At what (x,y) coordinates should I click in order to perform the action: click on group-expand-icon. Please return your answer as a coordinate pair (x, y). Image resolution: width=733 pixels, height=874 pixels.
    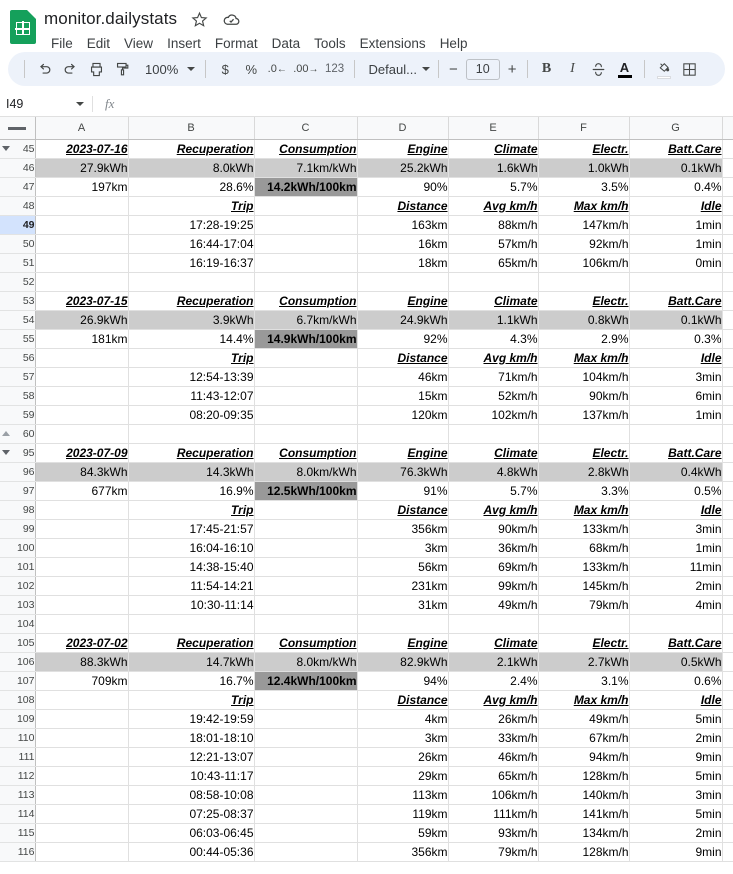
    Looking at the image, I should click on (6, 433).